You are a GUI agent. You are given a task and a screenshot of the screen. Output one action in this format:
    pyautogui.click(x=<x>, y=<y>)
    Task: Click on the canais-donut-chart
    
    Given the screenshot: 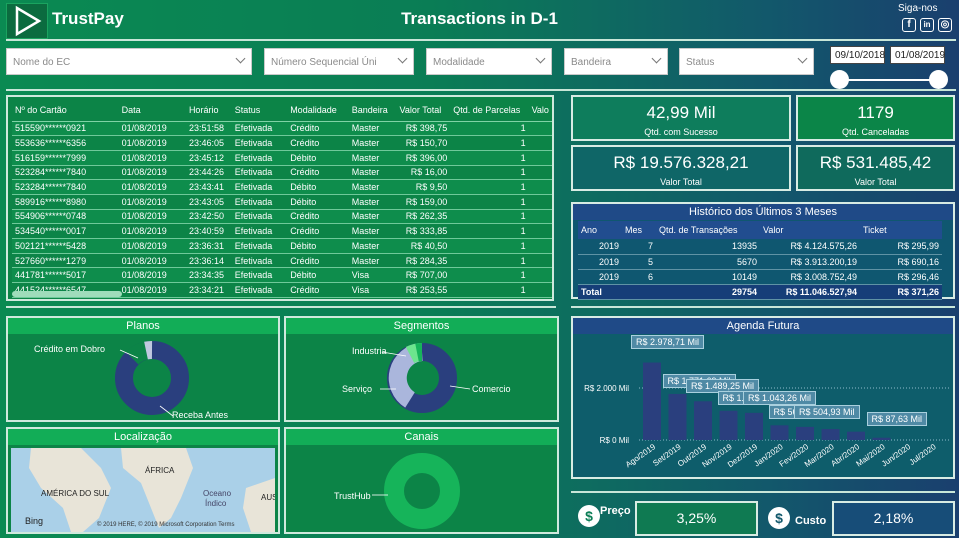 What is the action you would take?
    pyautogui.click(x=421, y=488)
    